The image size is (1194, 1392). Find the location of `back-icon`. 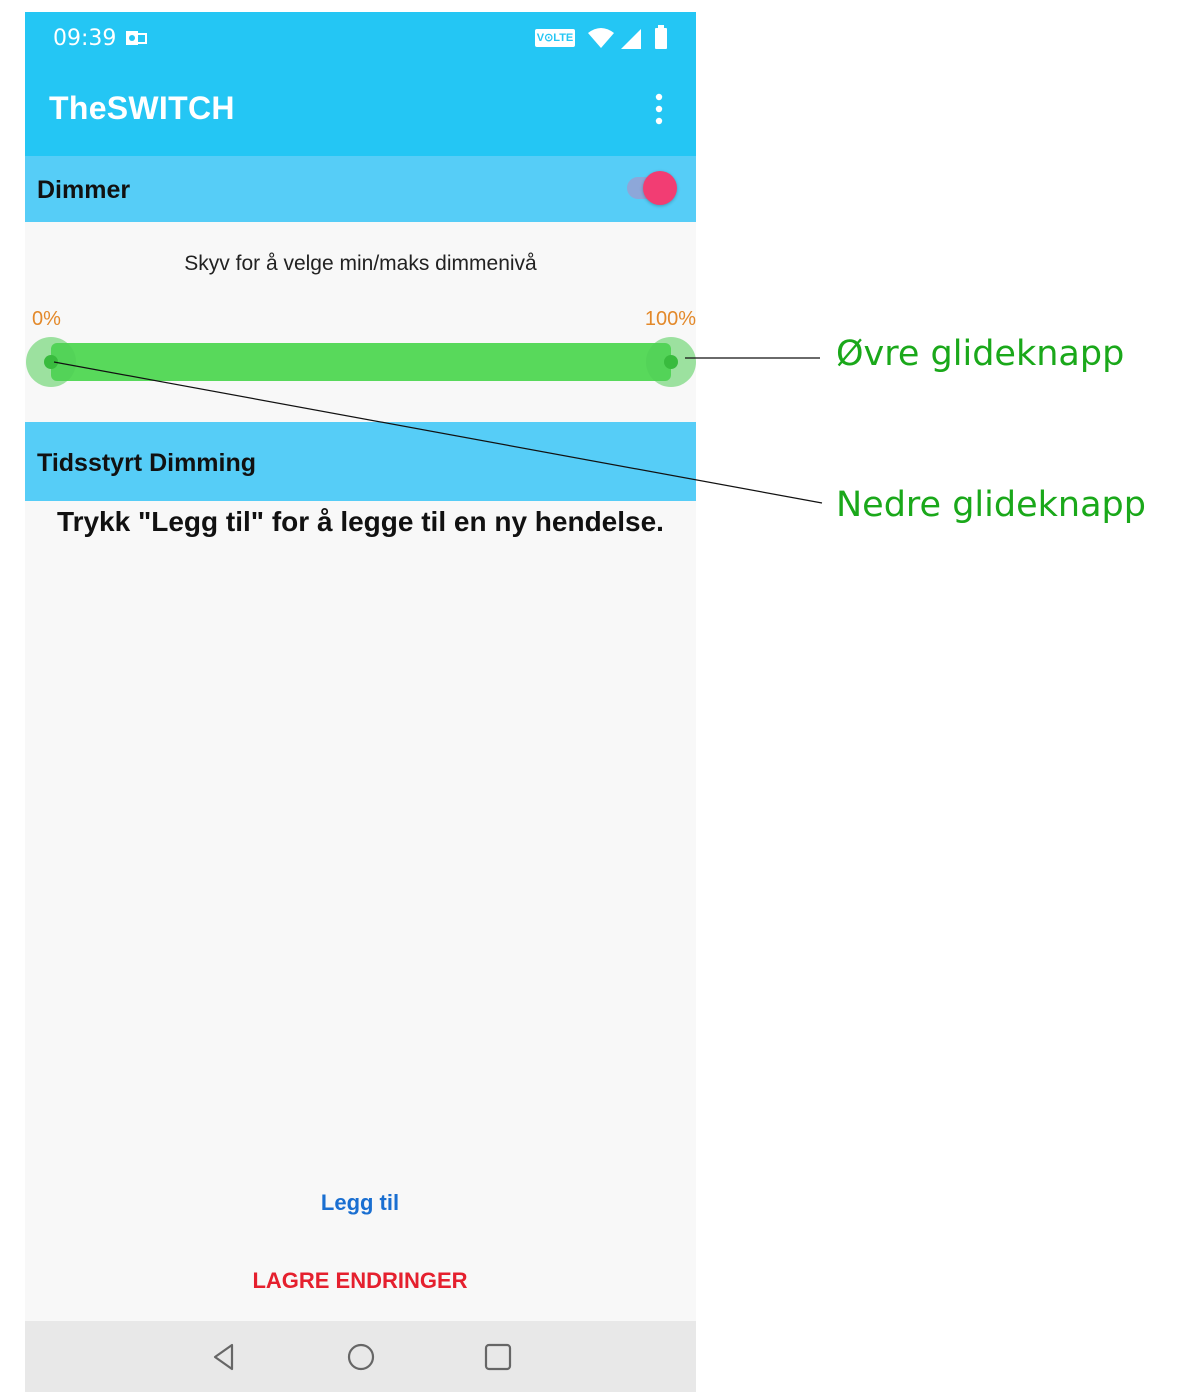

back-icon is located at coordinates (224, 1357).